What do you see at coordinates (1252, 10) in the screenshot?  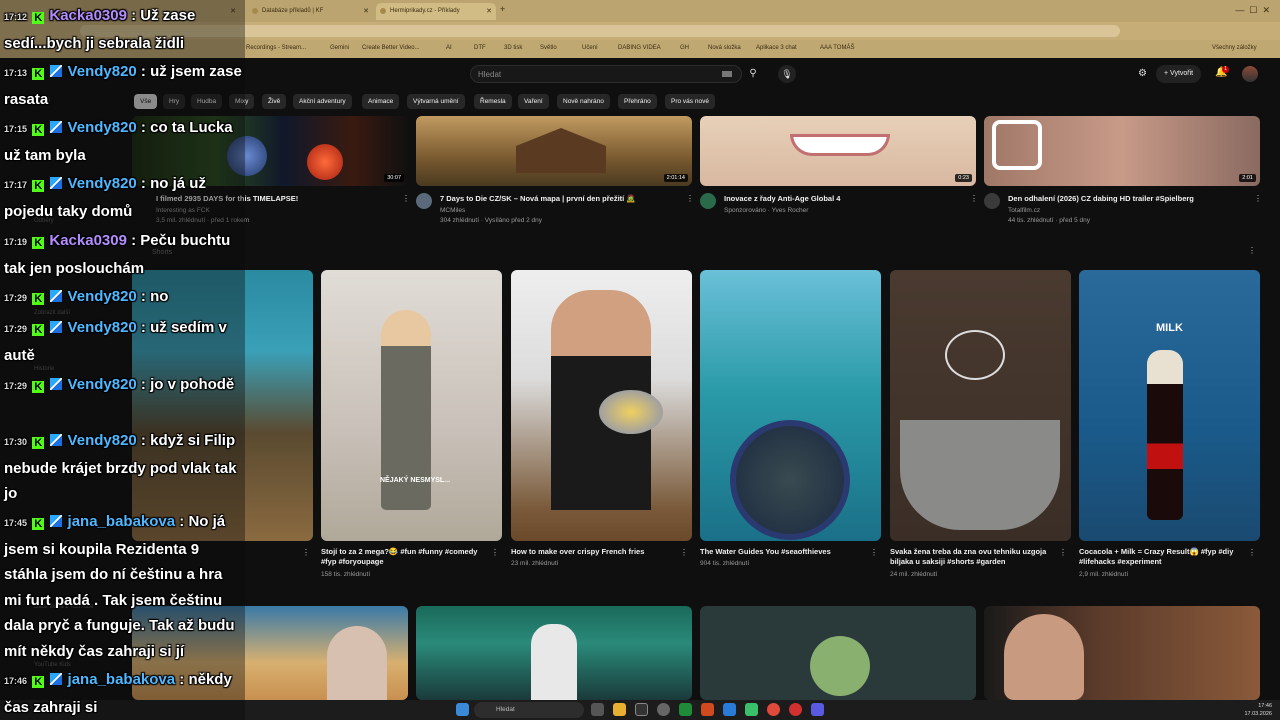 I see `window-controls: — ☐ ✕` at bounding box center [1252, 10].